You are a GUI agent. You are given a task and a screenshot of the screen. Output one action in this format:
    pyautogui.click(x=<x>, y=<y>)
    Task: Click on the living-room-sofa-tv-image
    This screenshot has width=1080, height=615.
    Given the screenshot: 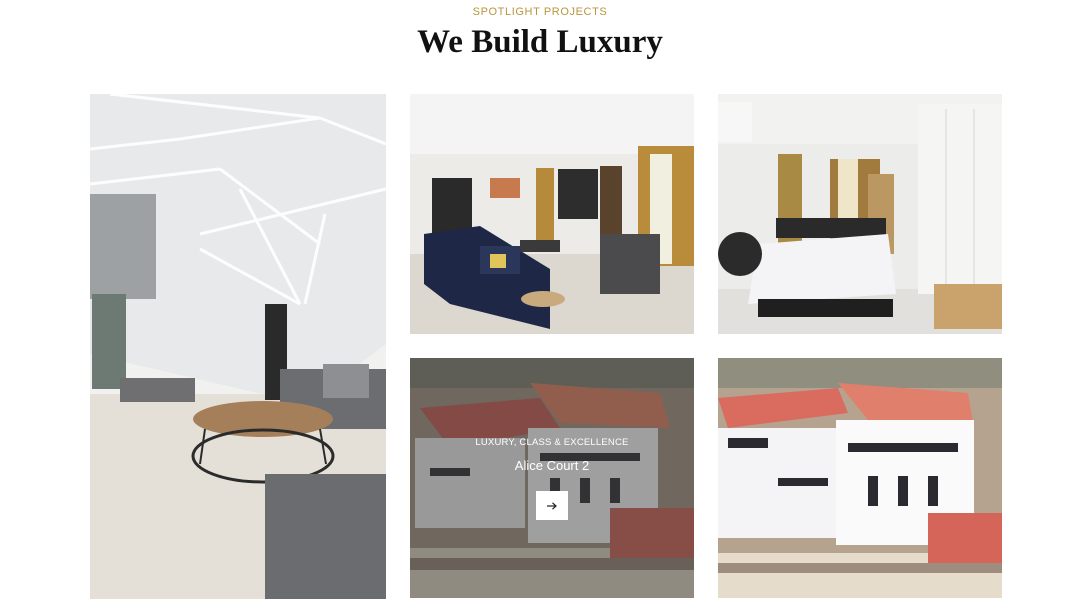 What is the action you would take?
    pyautogui.click(x=552, y=214)
    